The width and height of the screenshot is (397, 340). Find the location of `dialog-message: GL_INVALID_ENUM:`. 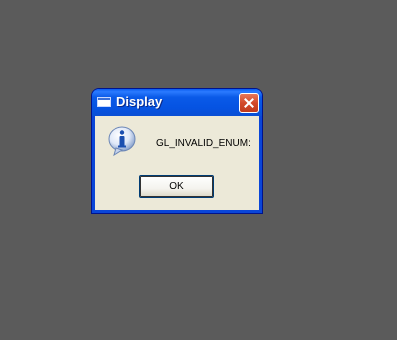

dialog-message: GL_INVALID_ENUM: is located at coordinates (203, 143).